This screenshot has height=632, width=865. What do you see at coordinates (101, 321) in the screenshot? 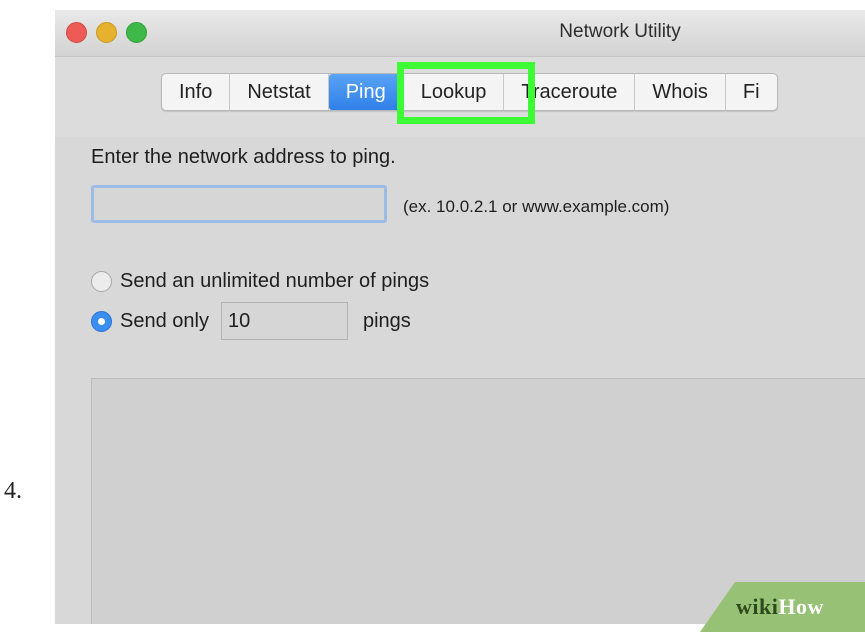
I see `limited-pings-radio` at bounding box center [101, 321].